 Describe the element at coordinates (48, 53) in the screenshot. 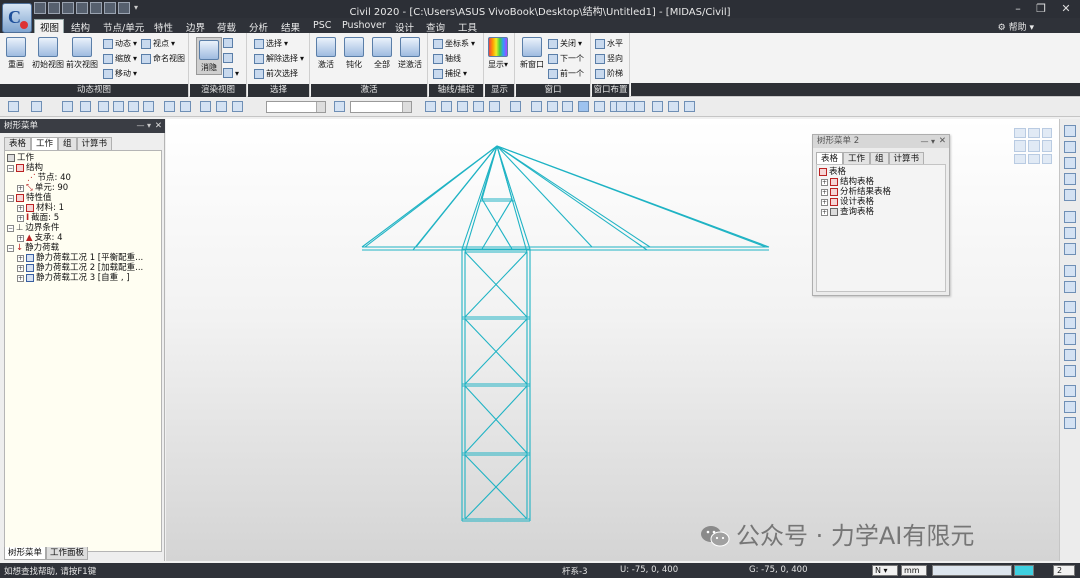

I see `initial-view-button: 初始视图` at that location.